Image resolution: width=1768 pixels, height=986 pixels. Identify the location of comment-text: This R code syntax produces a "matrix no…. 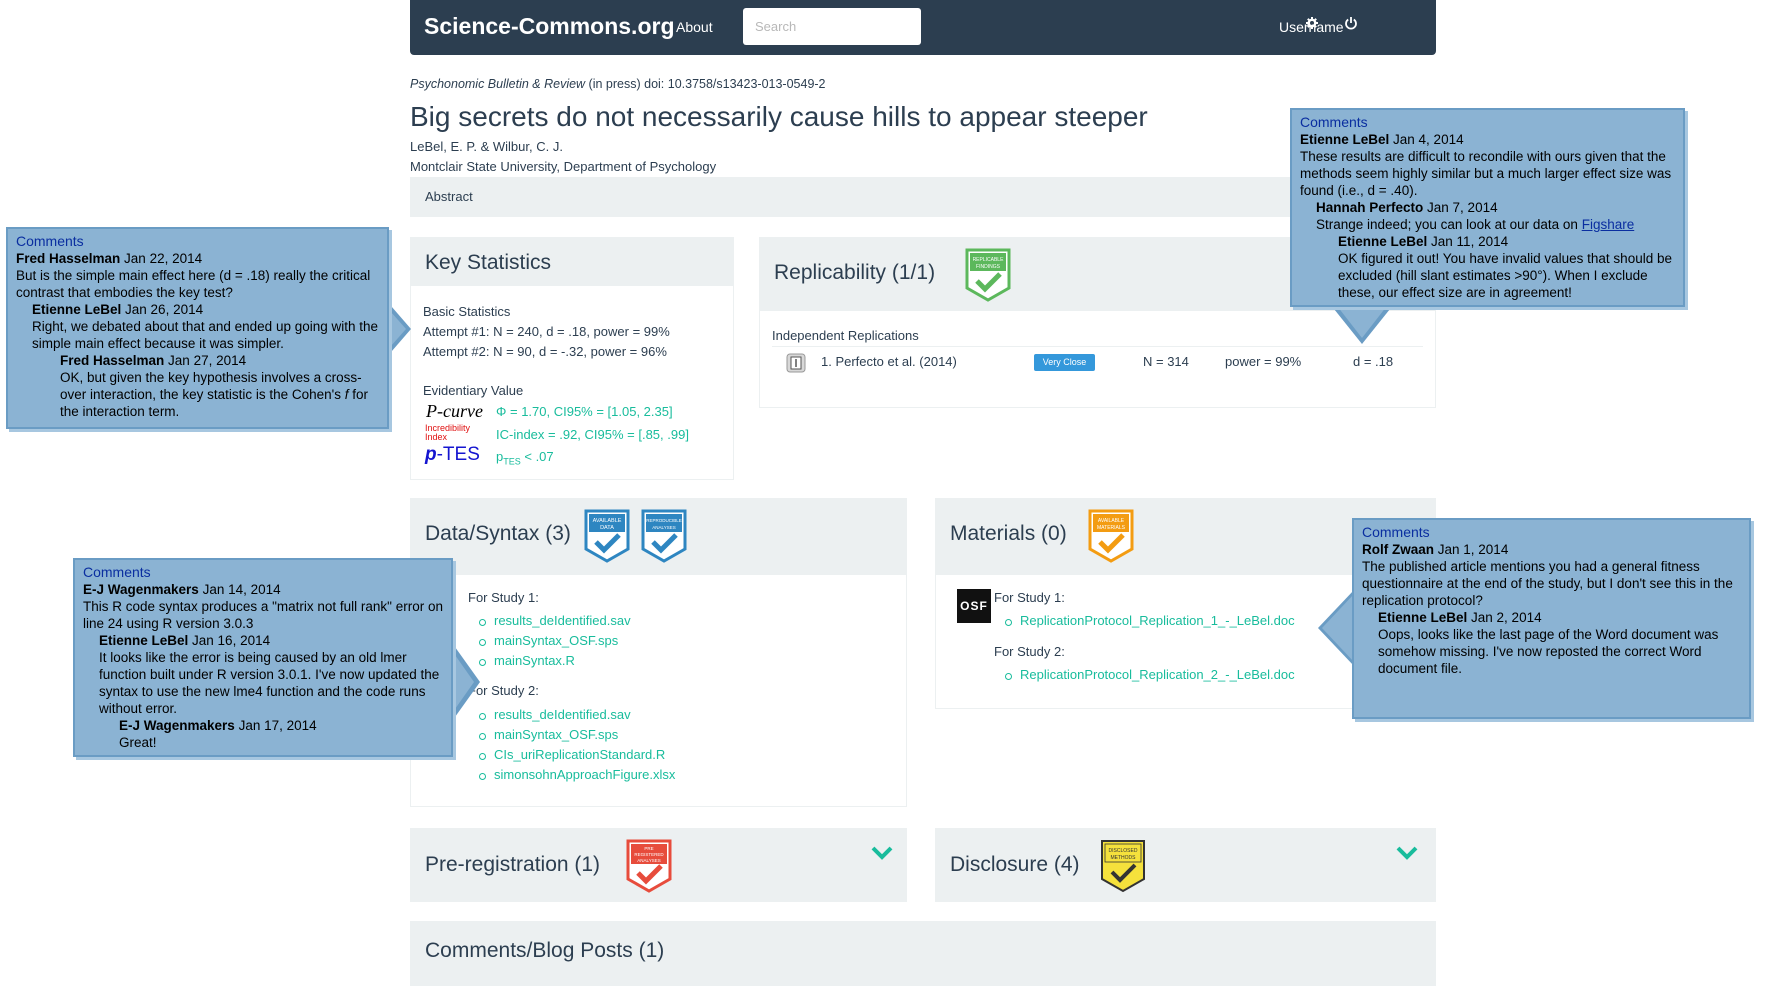
(263, 615).